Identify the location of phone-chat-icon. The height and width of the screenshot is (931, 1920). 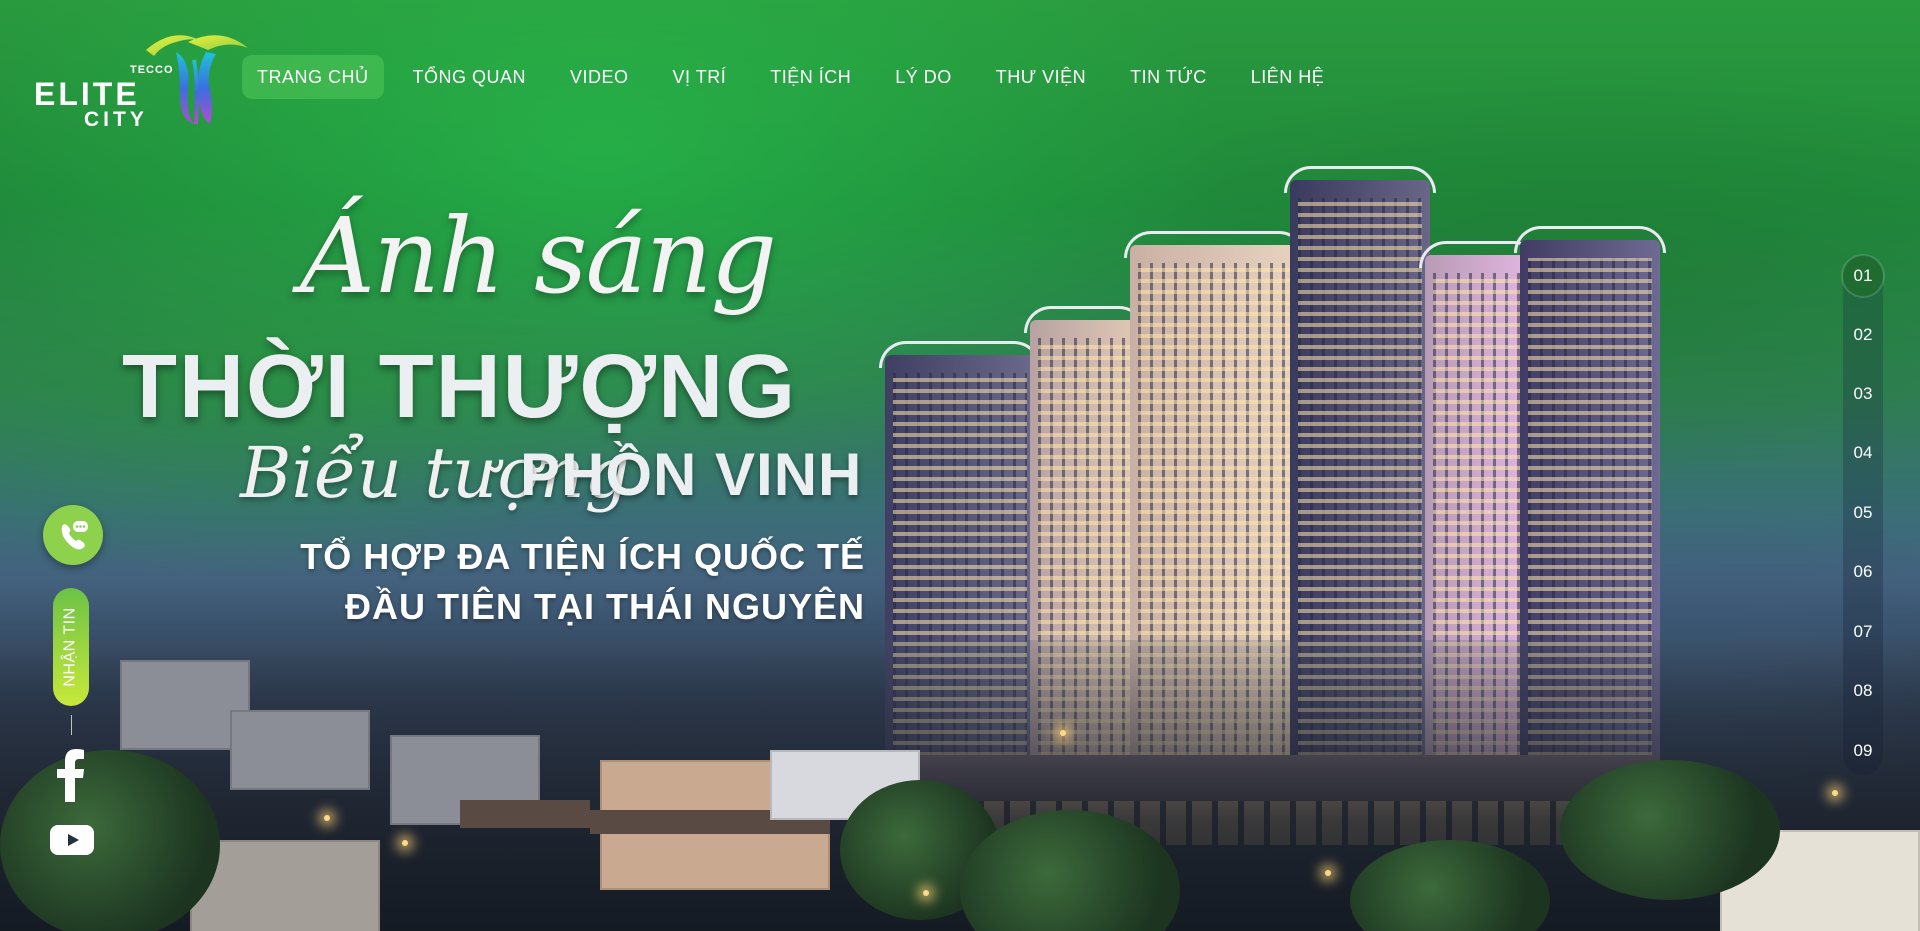
(74, 535).